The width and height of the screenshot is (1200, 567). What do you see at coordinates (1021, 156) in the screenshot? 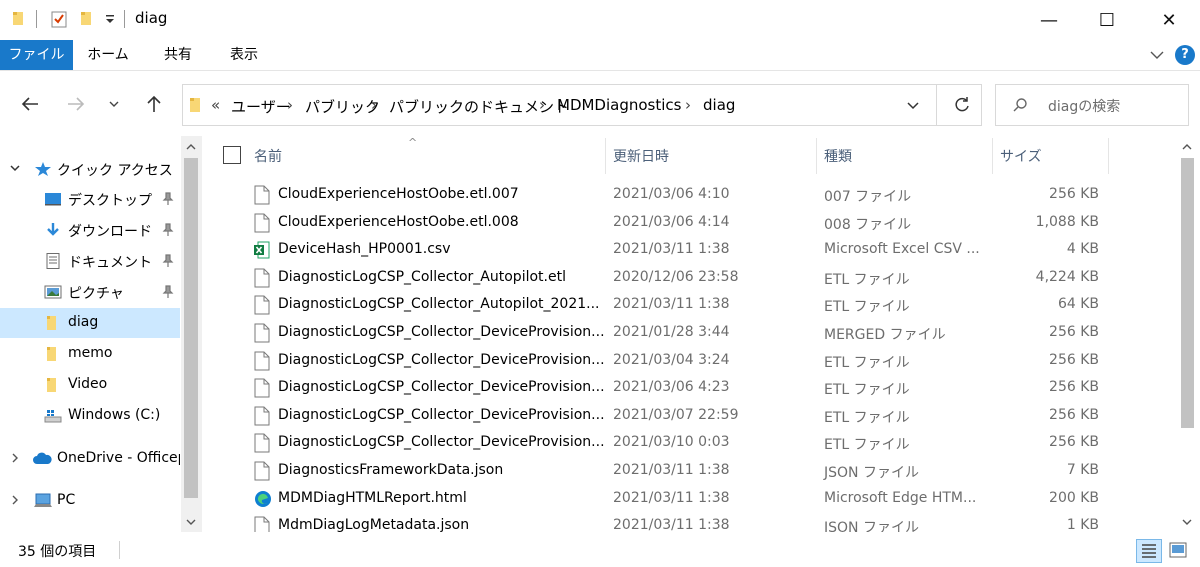
I see `column-header-size: サイズ` at bounding box center [1021, 156].